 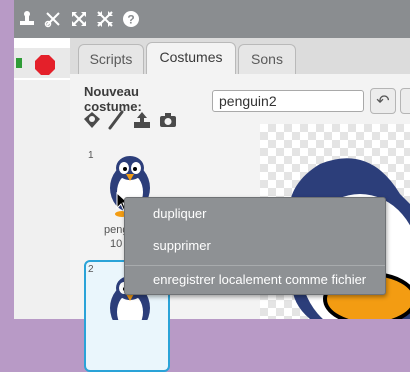 I want to click on shrink-icon, so click(x=105, y=19).